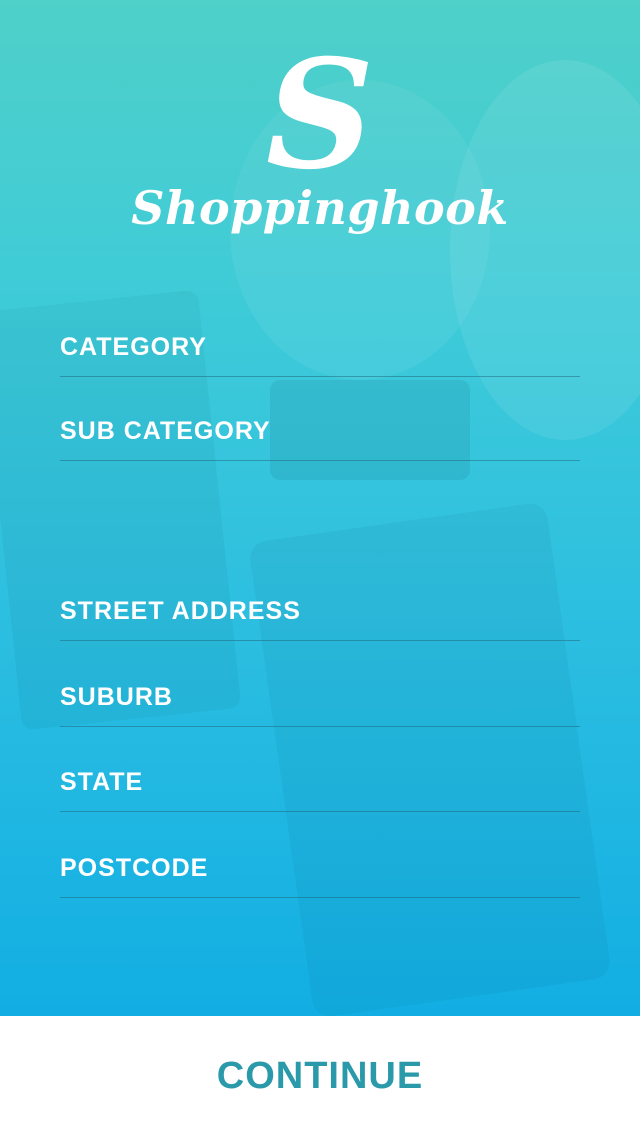 The height and width of the screenshot is (1136, 640). What do you see at coordinates (320, 876) in the screenshot?
I see `postcode-field: POSTCODE` at bounding box center [320, 876].